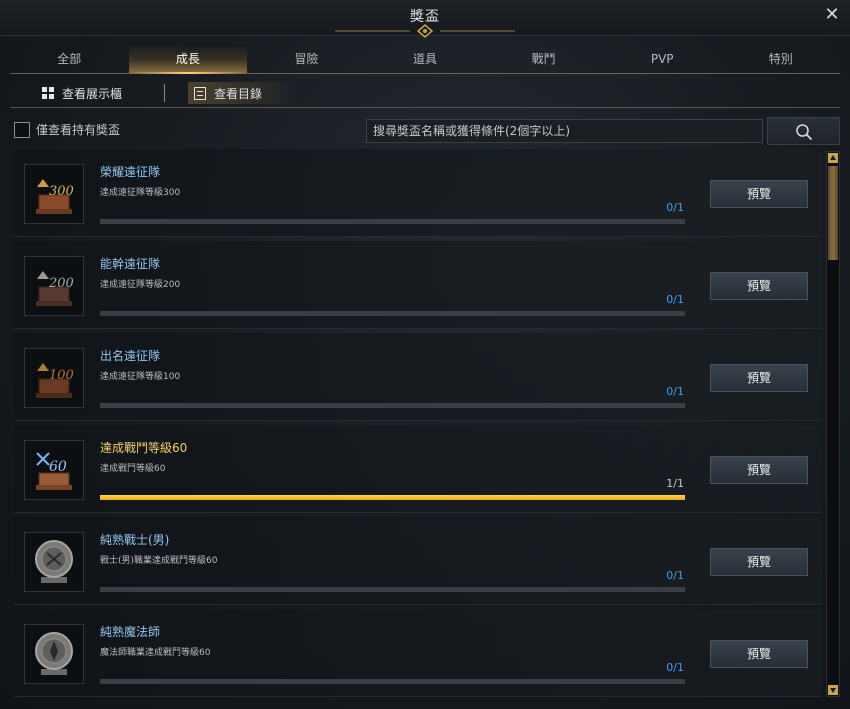 This screenshot has width=850, height=709. I want to click on trophy-condition: 戰士(男)職業達成戰鬥等級60, so click(159, 561).